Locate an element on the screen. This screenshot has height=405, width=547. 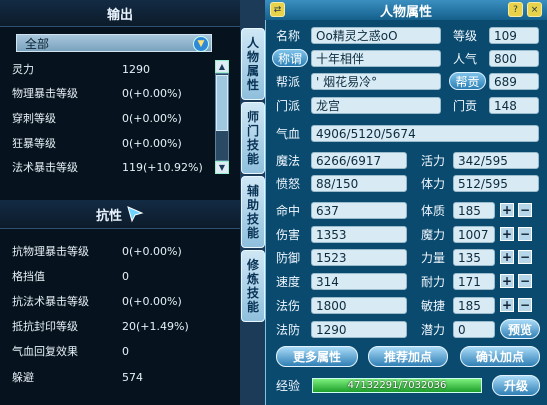
row-value: 119(+10.92%) is located at coordinates (162, 167).